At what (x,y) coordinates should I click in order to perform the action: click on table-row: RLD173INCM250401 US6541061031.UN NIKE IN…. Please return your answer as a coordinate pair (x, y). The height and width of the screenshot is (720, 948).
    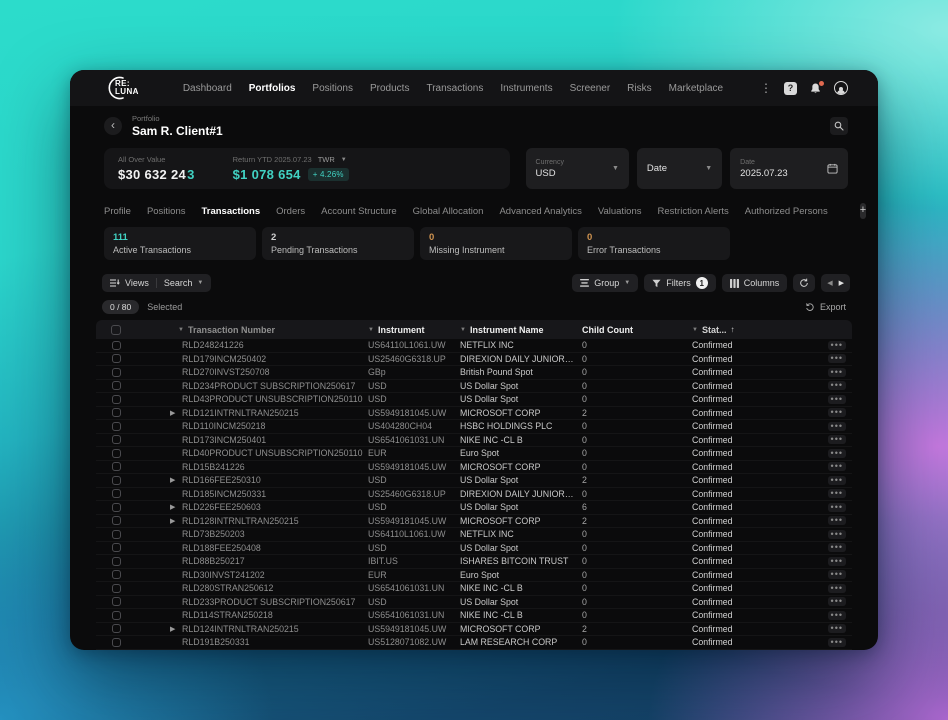
    Looking at the image, I should click on (474, 440).